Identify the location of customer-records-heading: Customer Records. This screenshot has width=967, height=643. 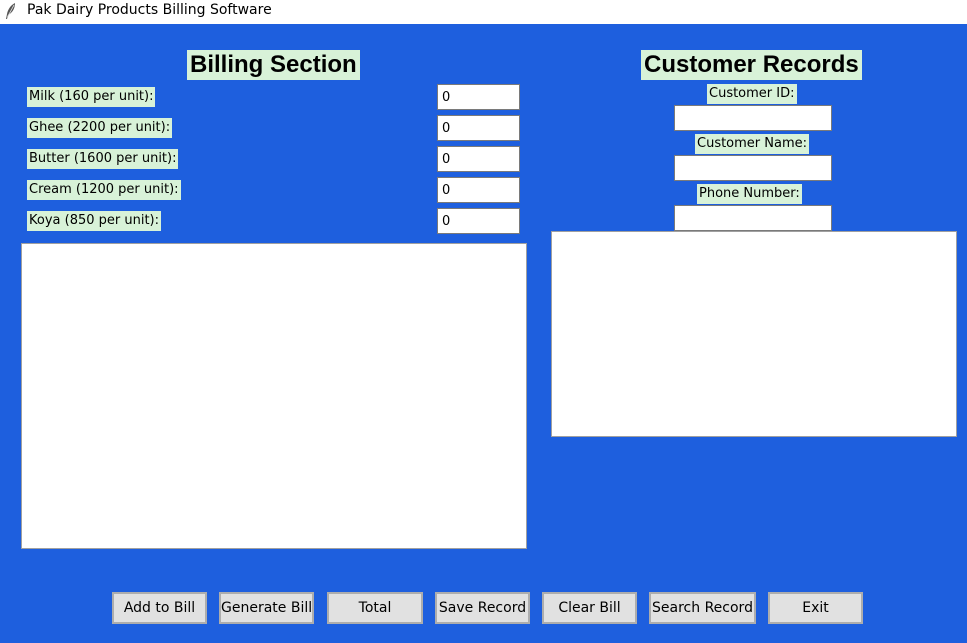
(751, 65).